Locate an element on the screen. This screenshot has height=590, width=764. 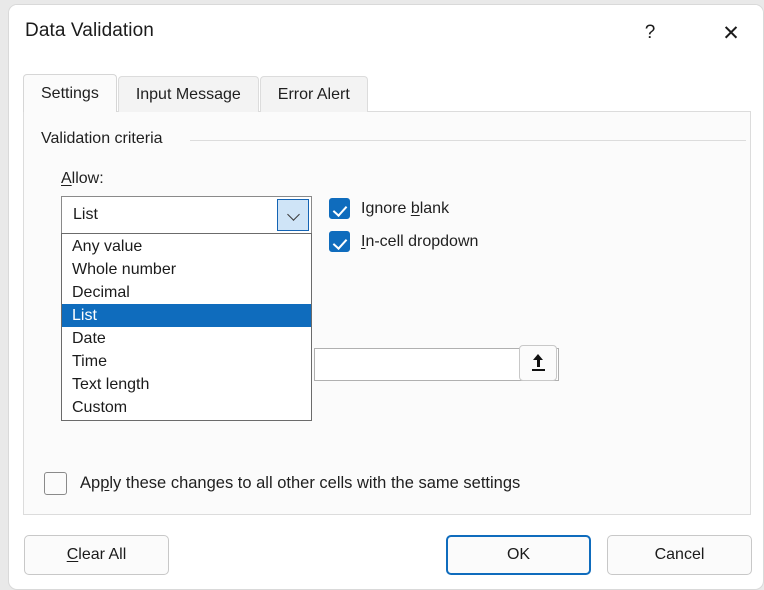
range-select-icon is located at coordinates (538, 363).